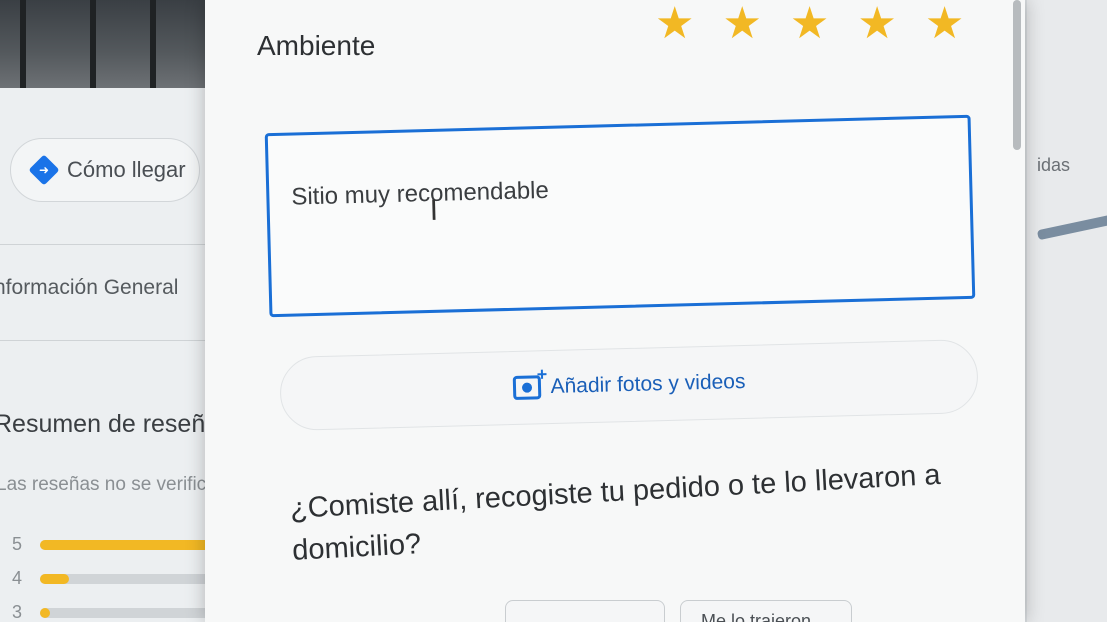 The width and height of the screenshot is (1107, 622). I want to click on map-label: idas, so click(1054, 165).